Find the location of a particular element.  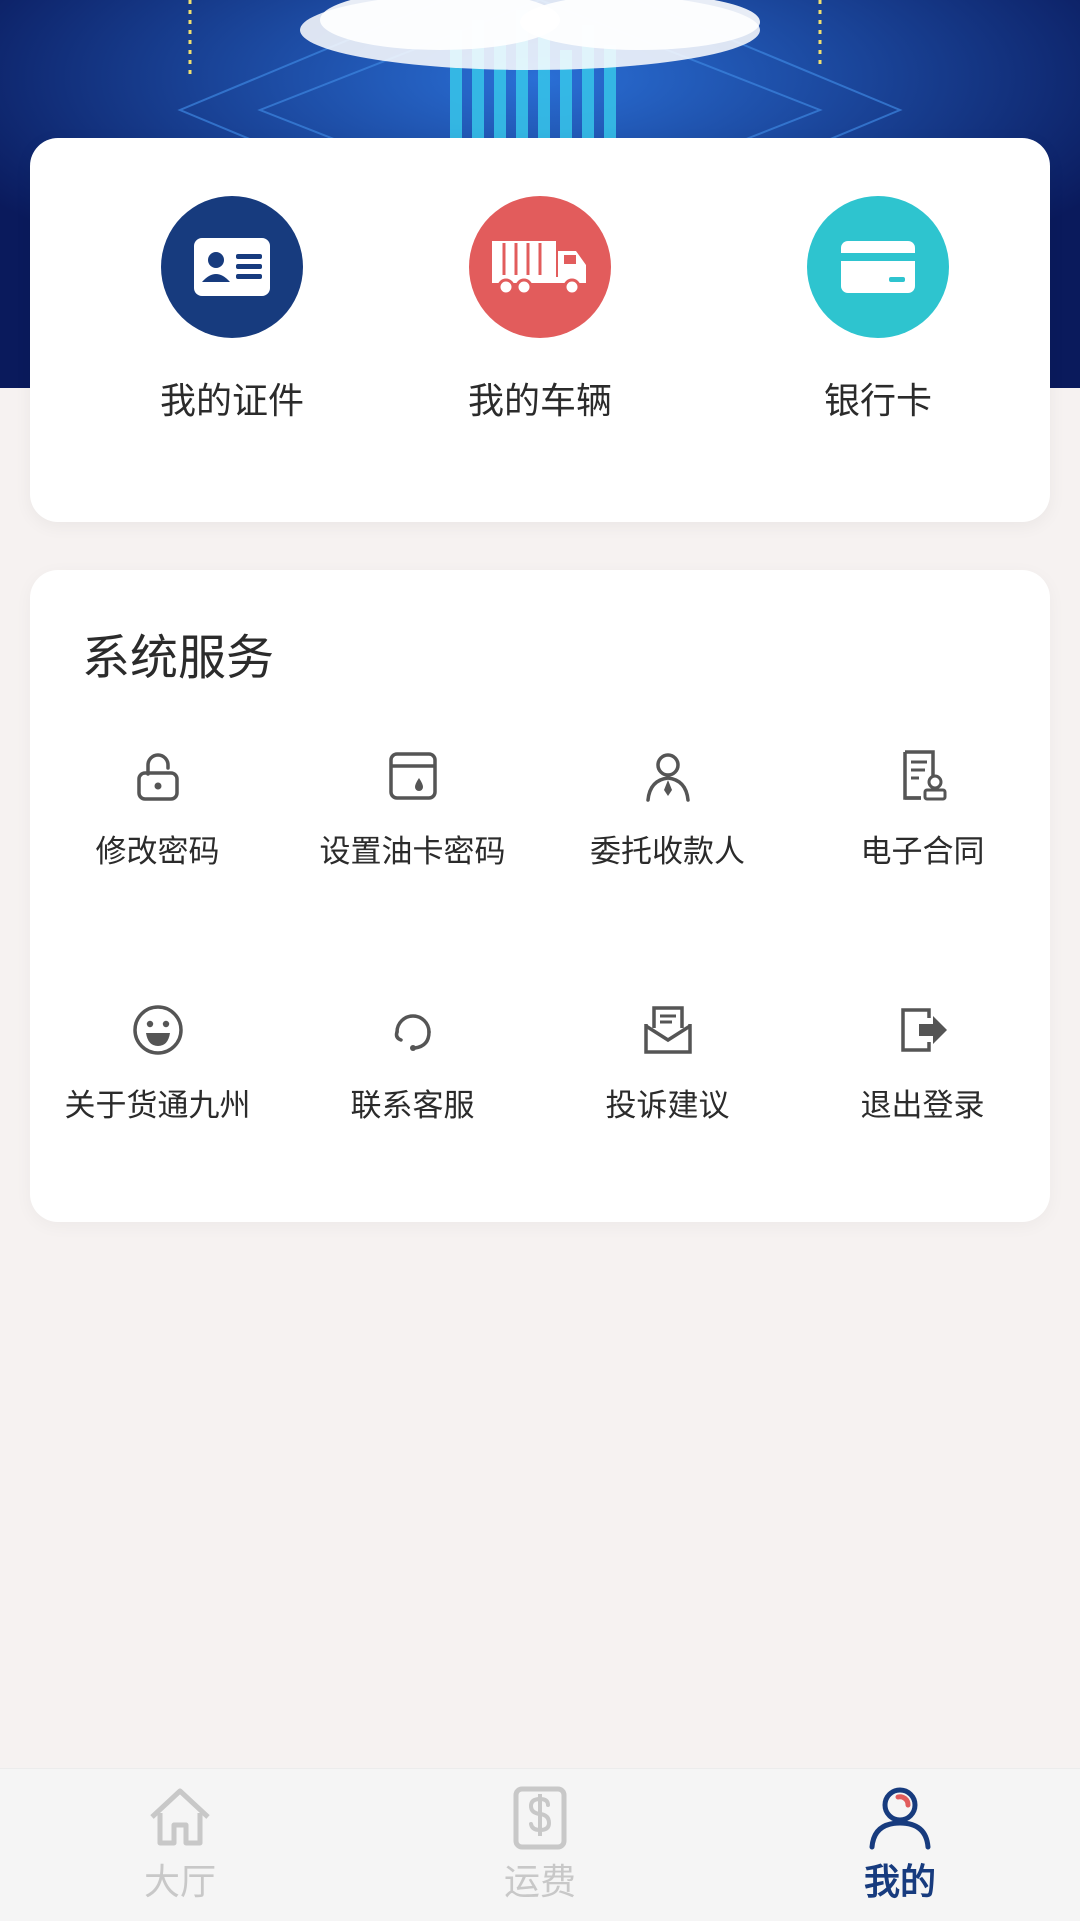

contract-icon is located at coordinates (924, 775).